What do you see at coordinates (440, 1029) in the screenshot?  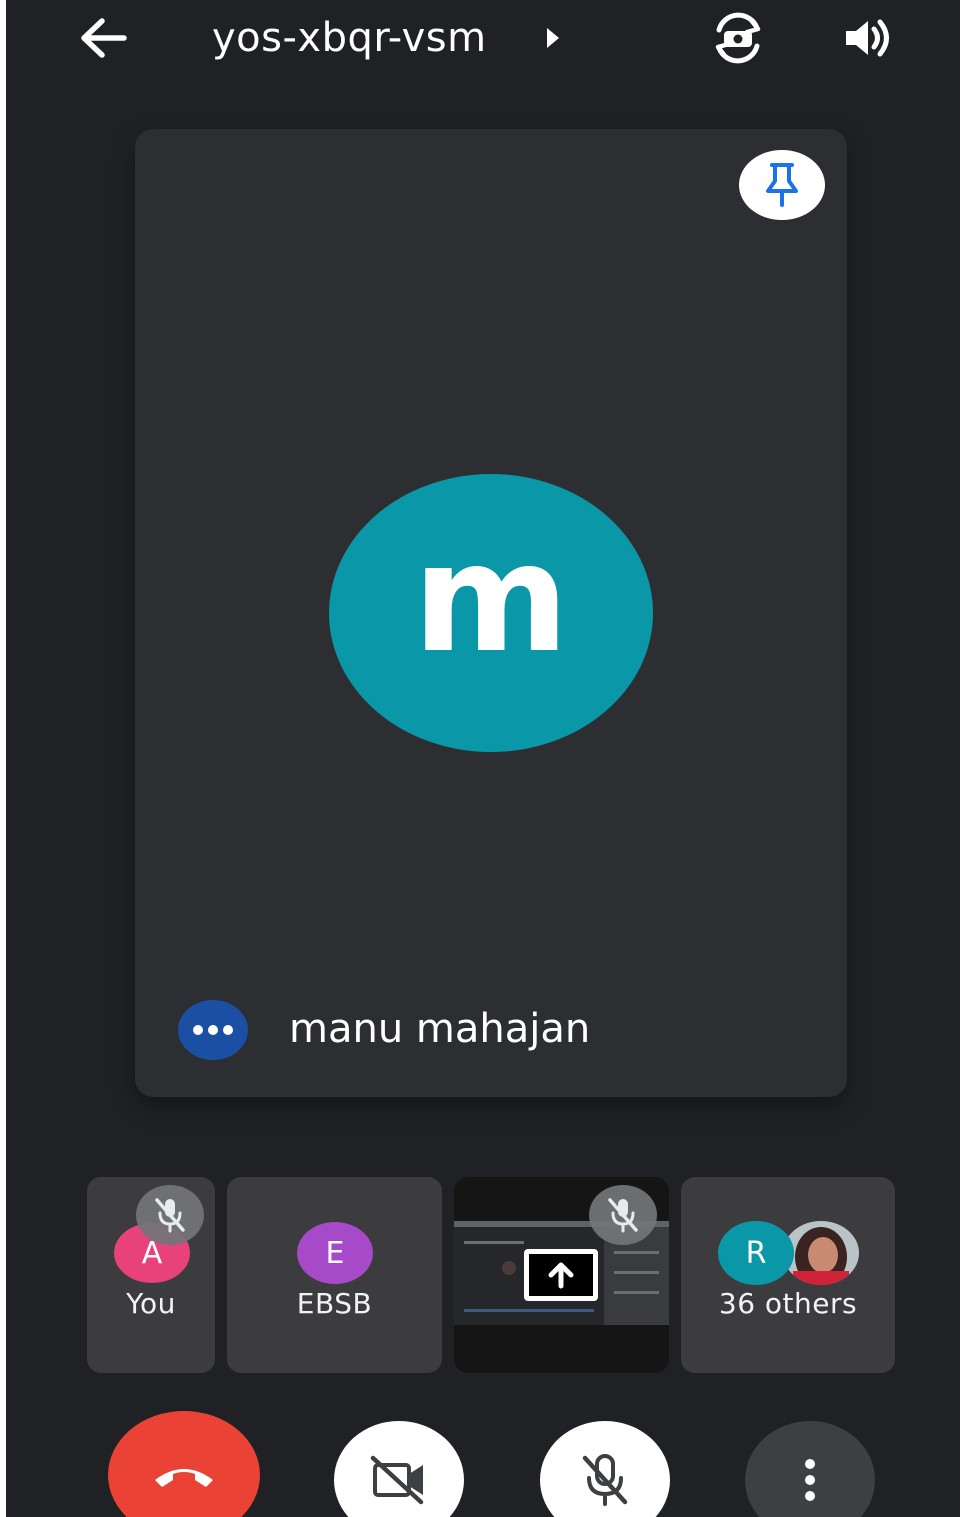 I see `participant-name: manu mahajan` at bounding box center [440, 1029].